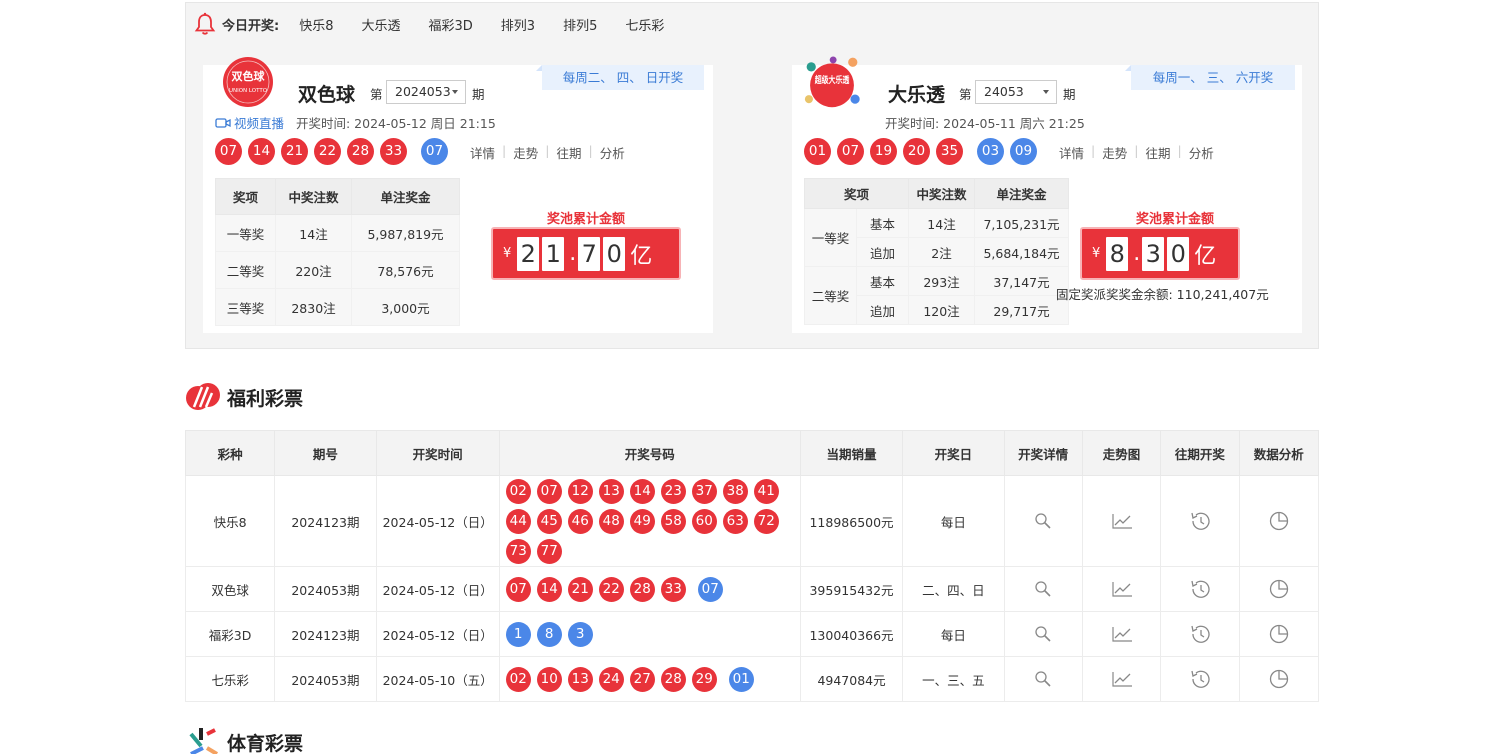 The width and height of the screenshot is (1500, 754). I want to click on dlt-qi-label: 期, so click(1069, 94).